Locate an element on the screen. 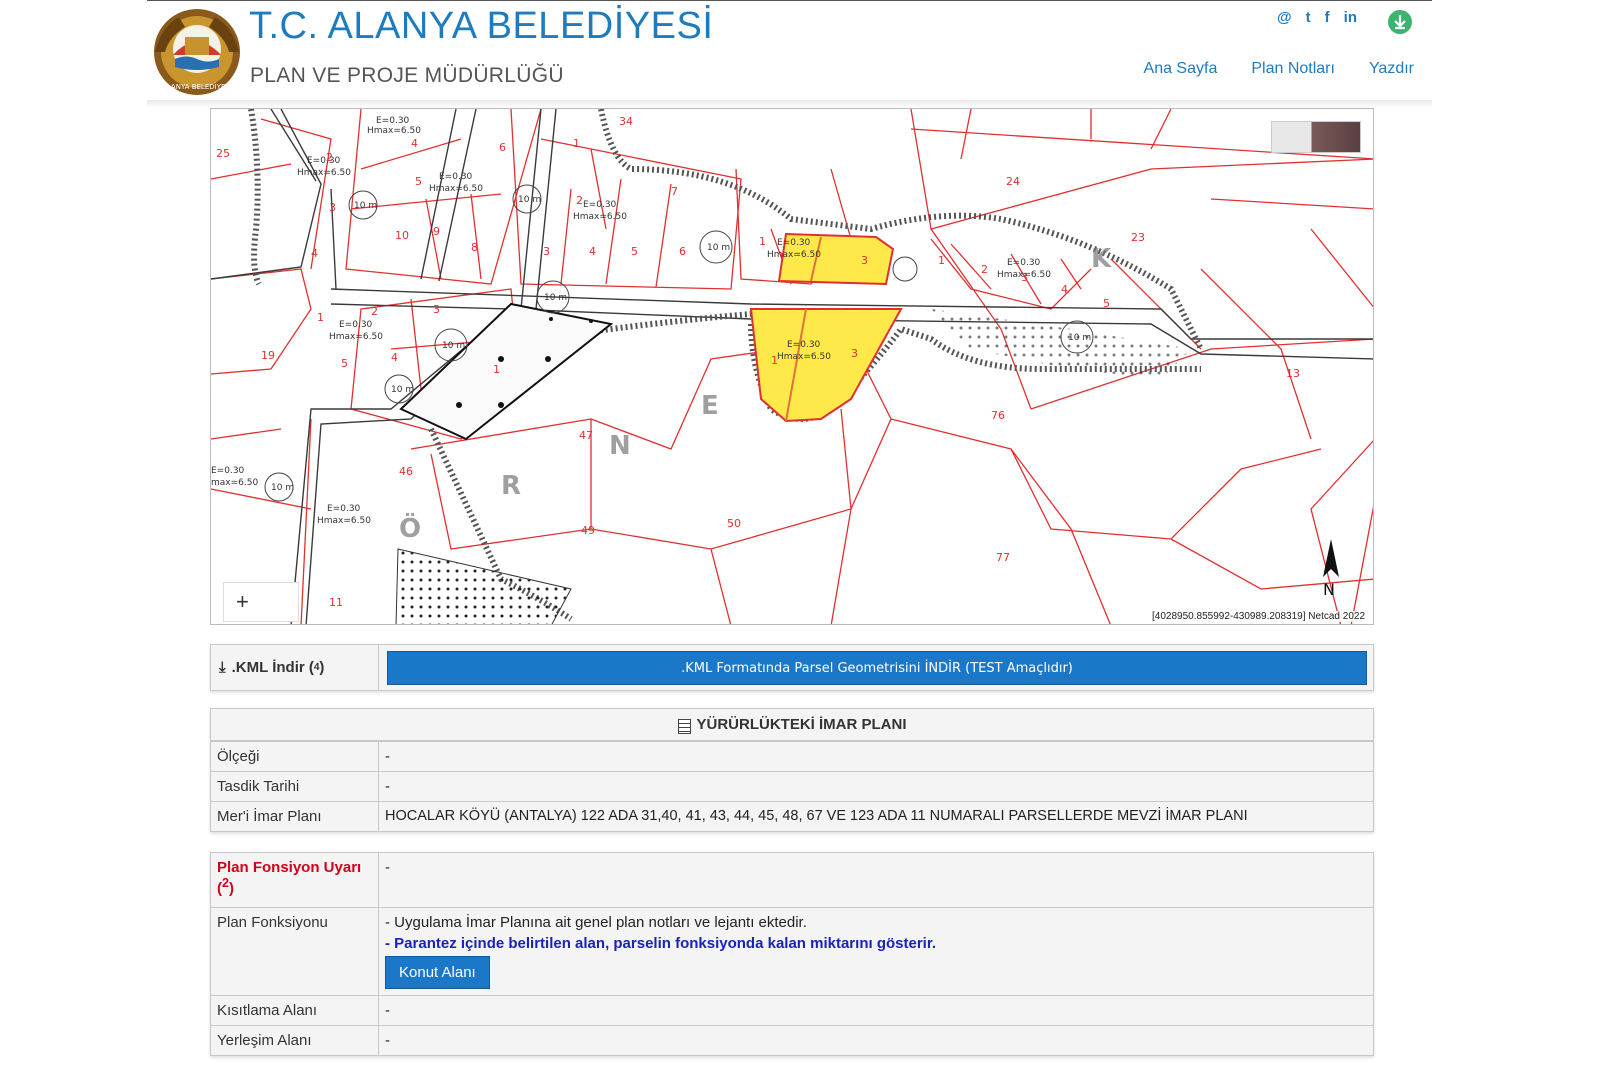 This screenshot has height=1066, width=1600. site-subtitle: PLAN VE PROJE MÜDÜRLÜĞÜ is located at coordinates (407, 75).